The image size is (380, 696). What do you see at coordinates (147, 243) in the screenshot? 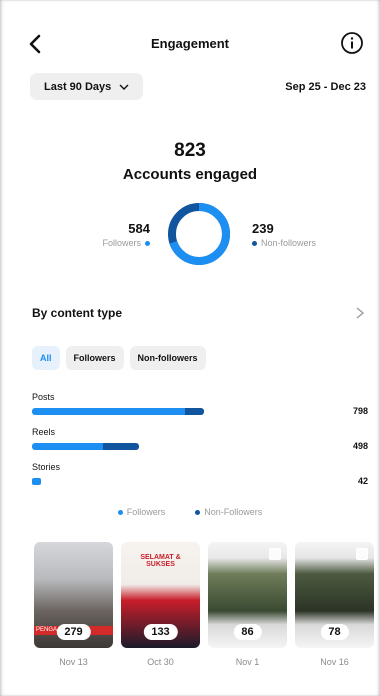
I see `followers-dot` at bounding box center [147, 243].